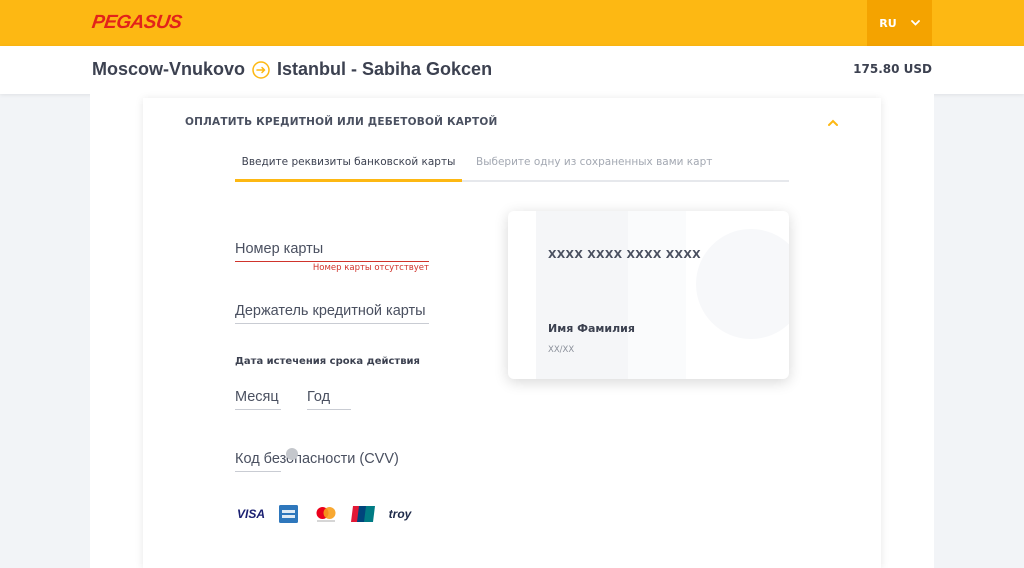  I want to click on route-origin: Moscow-Vnukovo, so click(169, 69).